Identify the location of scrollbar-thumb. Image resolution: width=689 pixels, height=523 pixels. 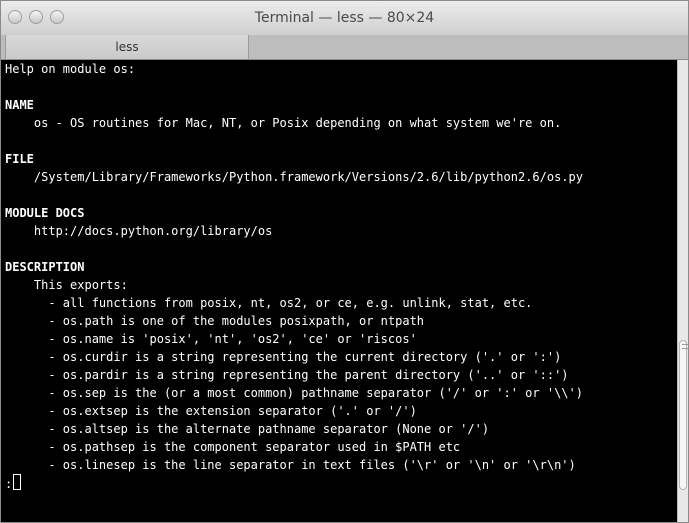
(683, 415).